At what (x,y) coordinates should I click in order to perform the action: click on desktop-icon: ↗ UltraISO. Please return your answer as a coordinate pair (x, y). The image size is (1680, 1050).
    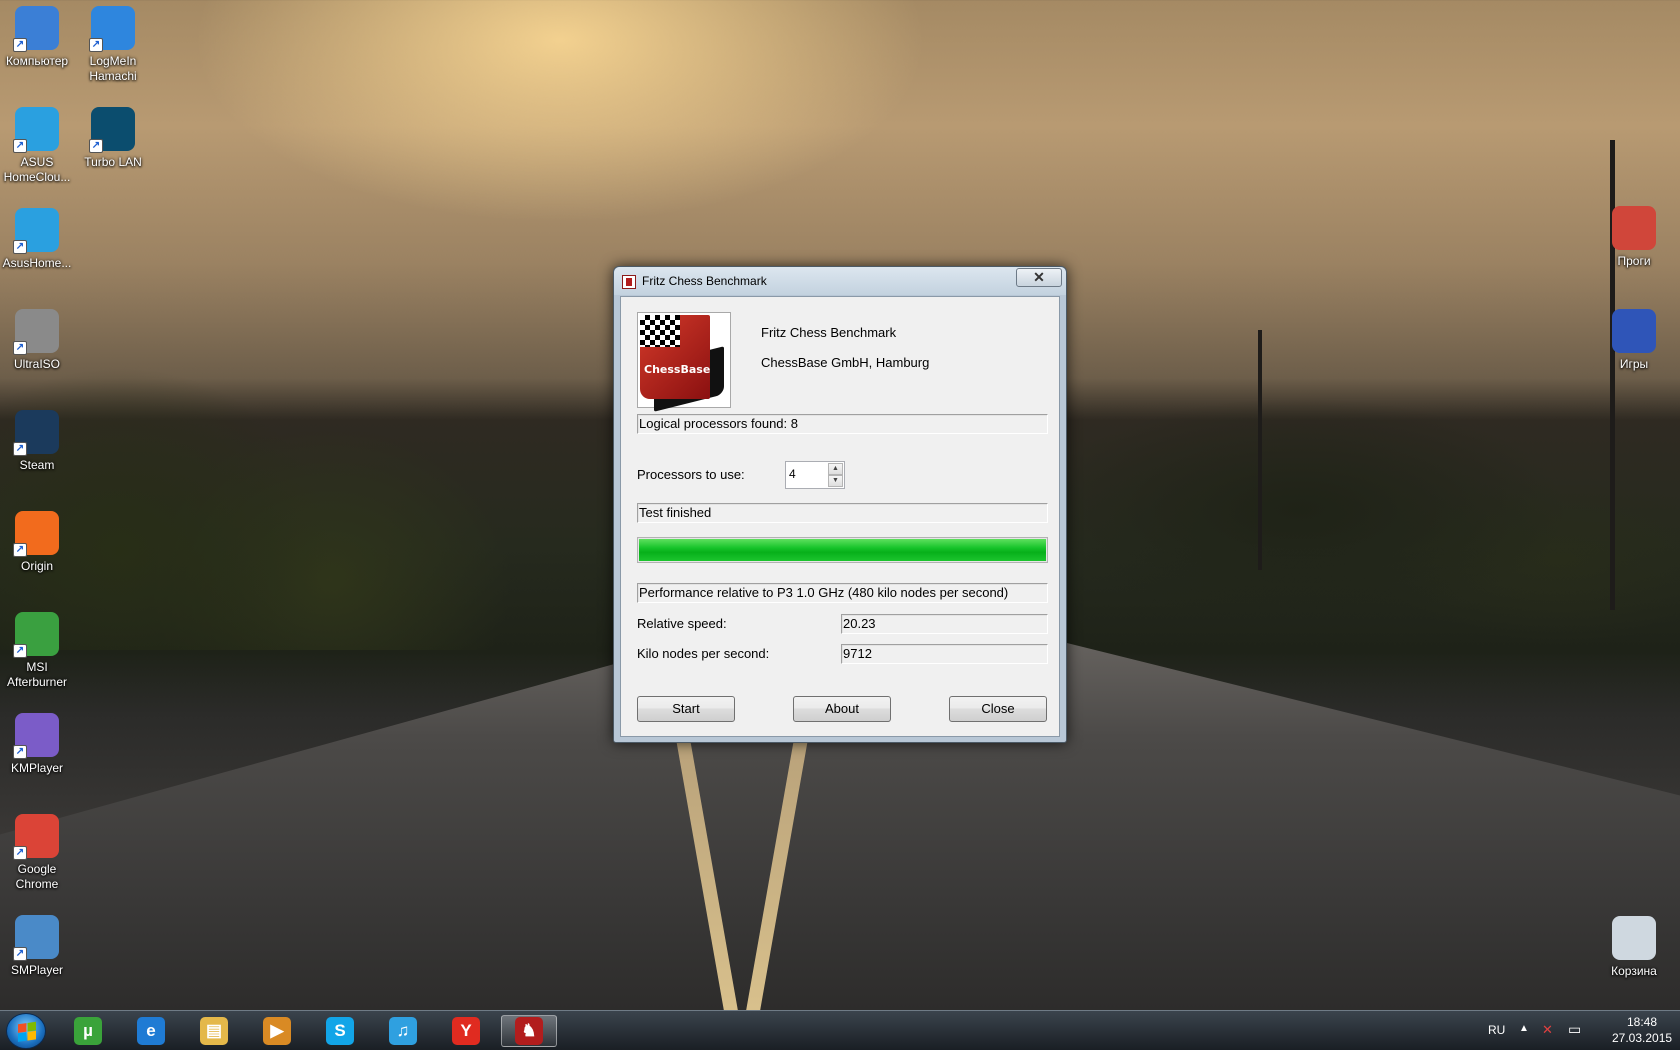
    Looking at the image, I should click on (38, 337).